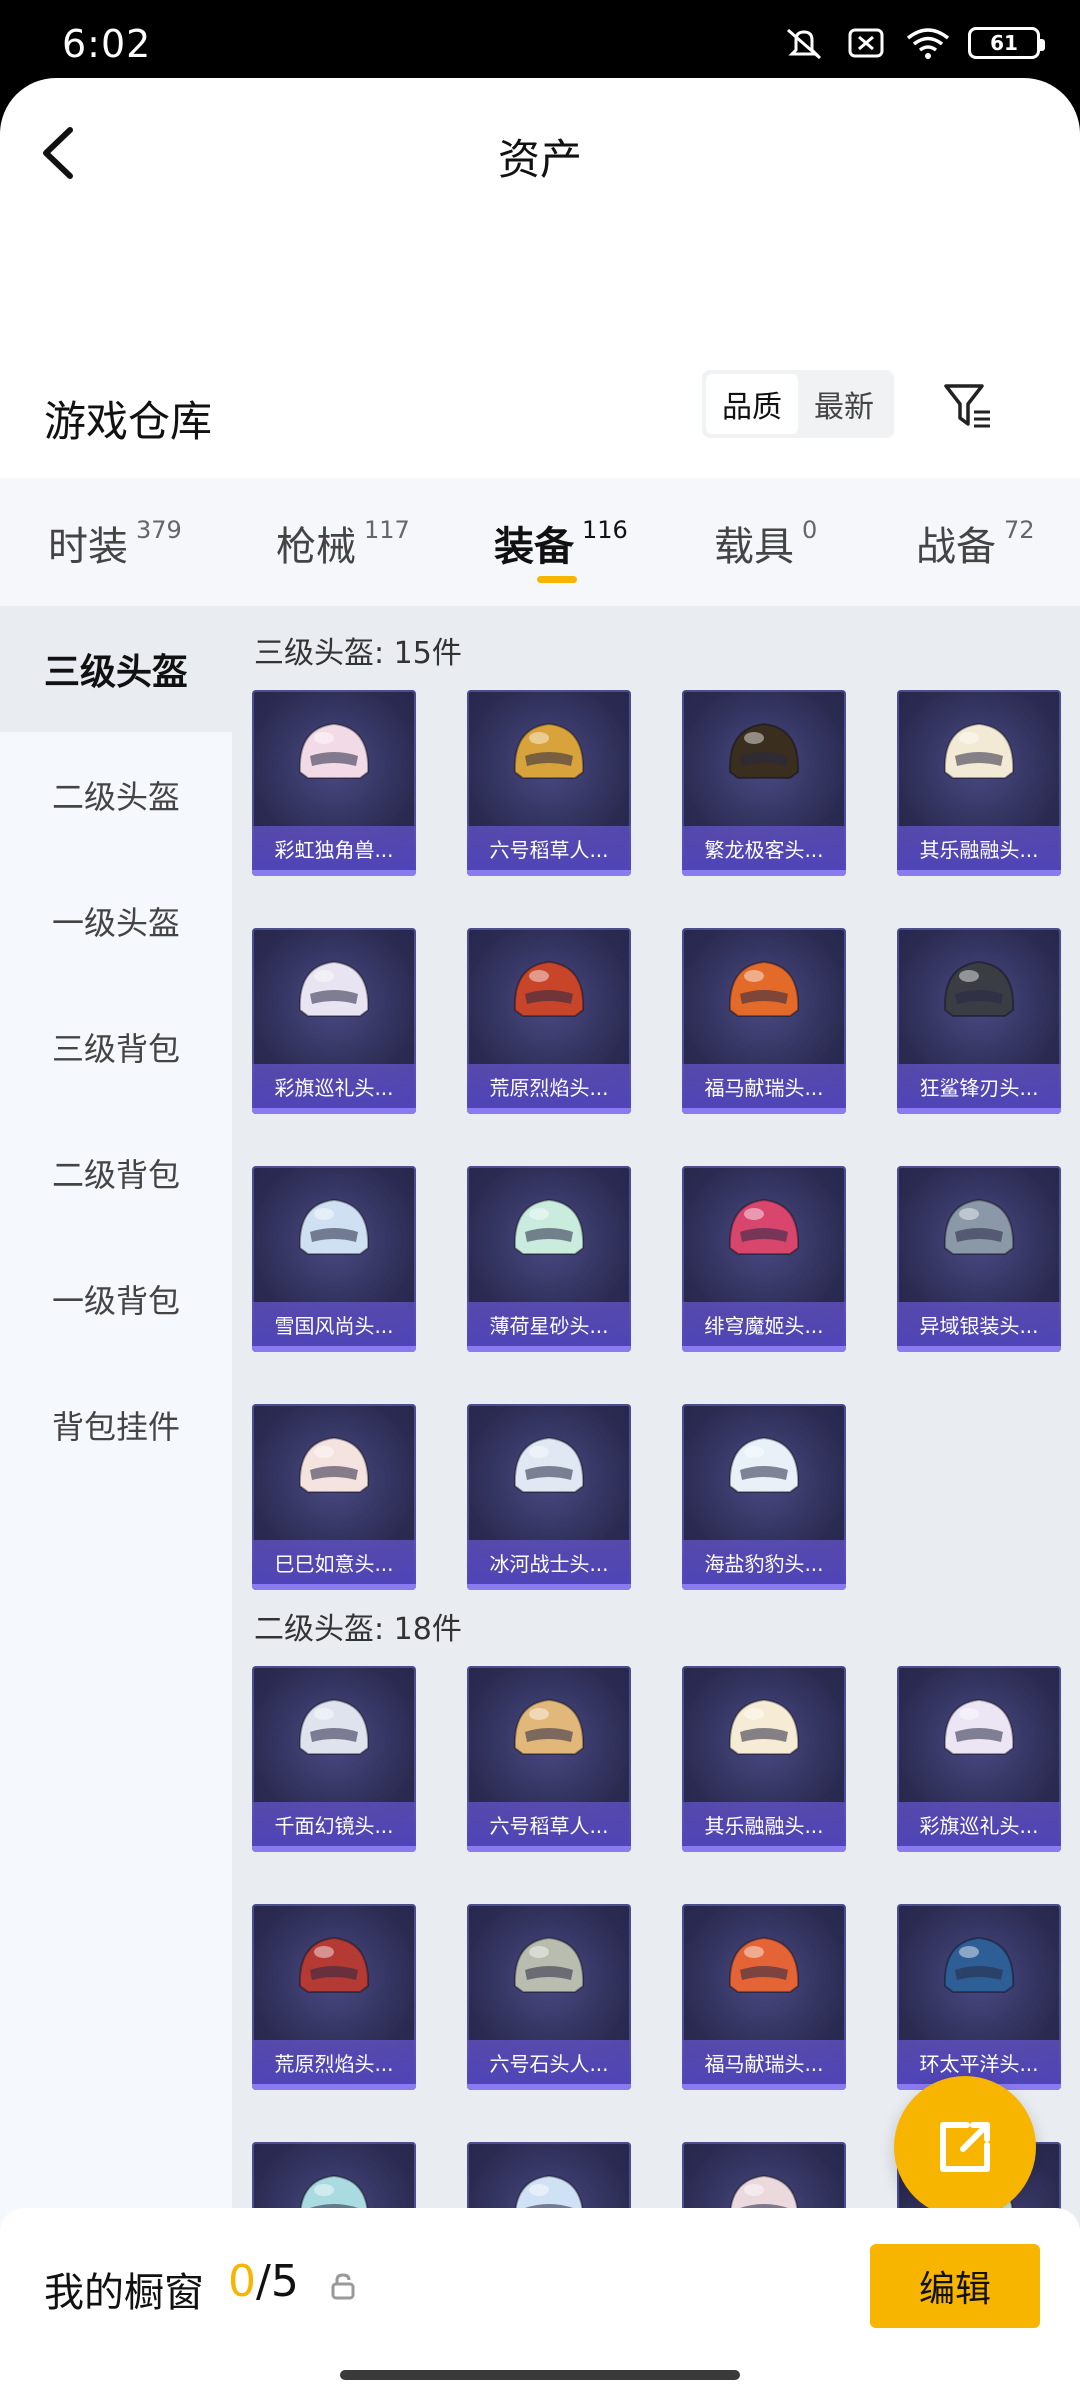 Image resolution: width=1080 pixels, height=2400 pixels. Describe the element at coordinates (955, 2286) in the screenshot. I see `edit-button: 编辑` at that location.